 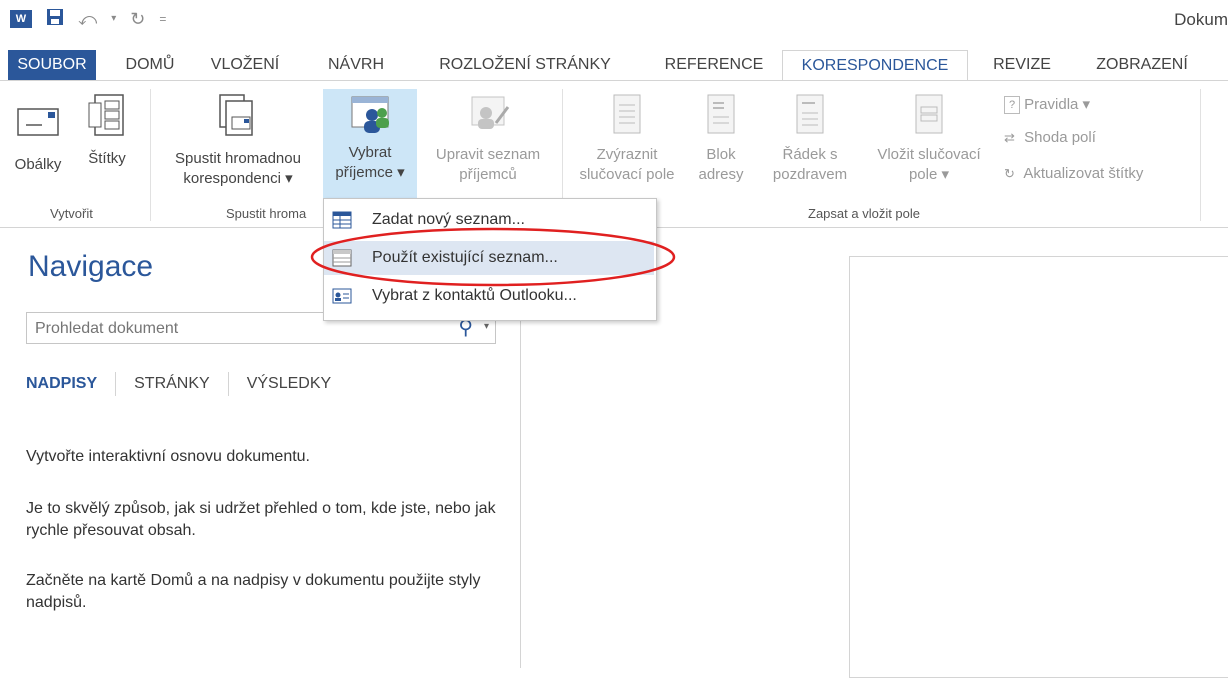 I want to click on undo-icon: ⤺, so click(x=87, y=19).